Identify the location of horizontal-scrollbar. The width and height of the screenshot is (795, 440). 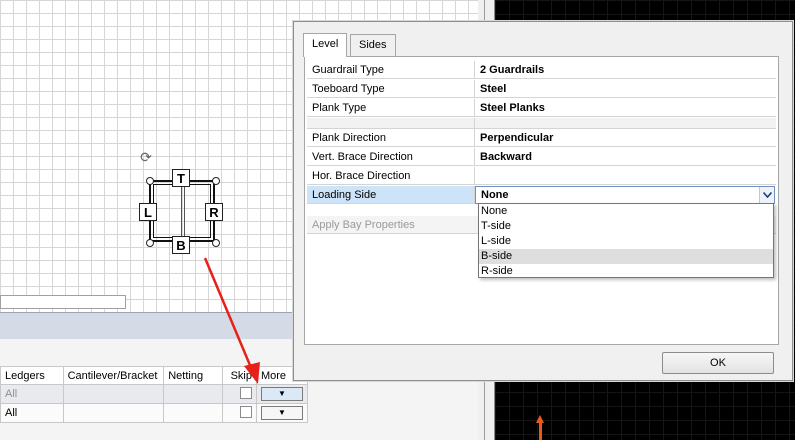
(63, 302).